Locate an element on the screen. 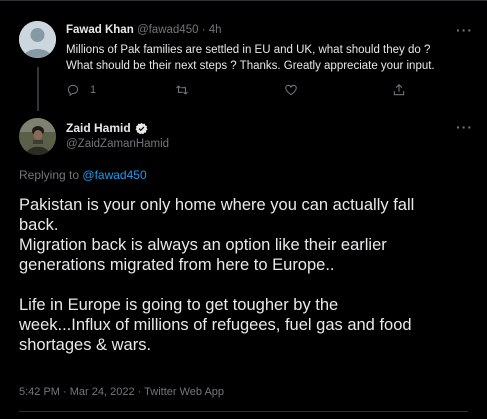 The width and height of the screenshot is (487, 419). default-avatar-icon is located at coordinates (37, 39).